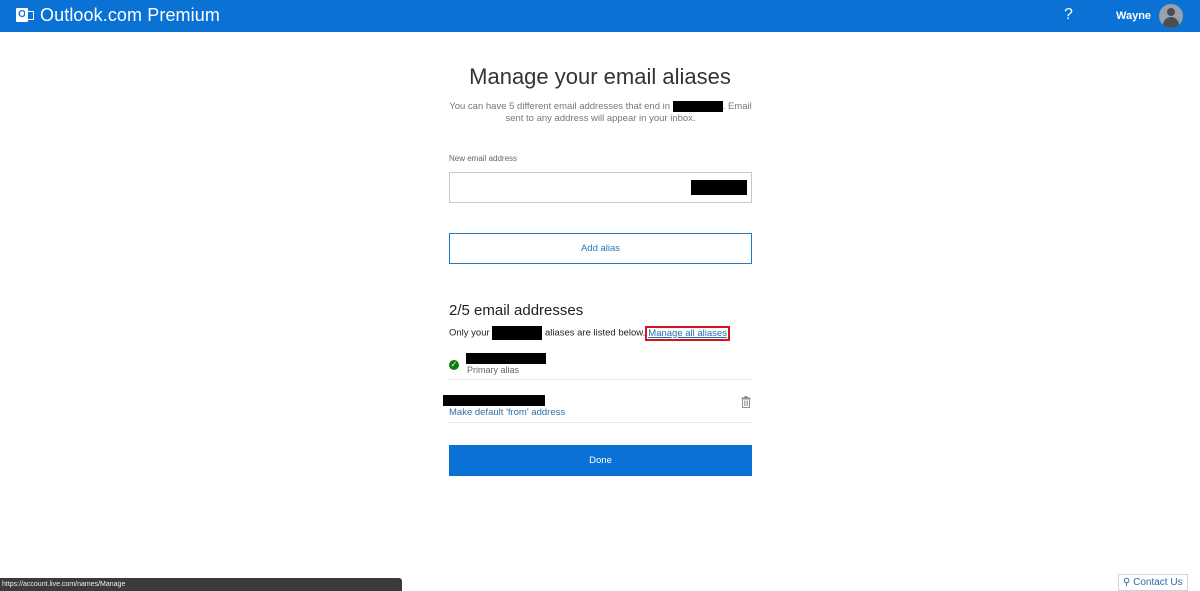  I want to click on status-bar-url: https://account.live.com/names/Manage, so click(201, 584).